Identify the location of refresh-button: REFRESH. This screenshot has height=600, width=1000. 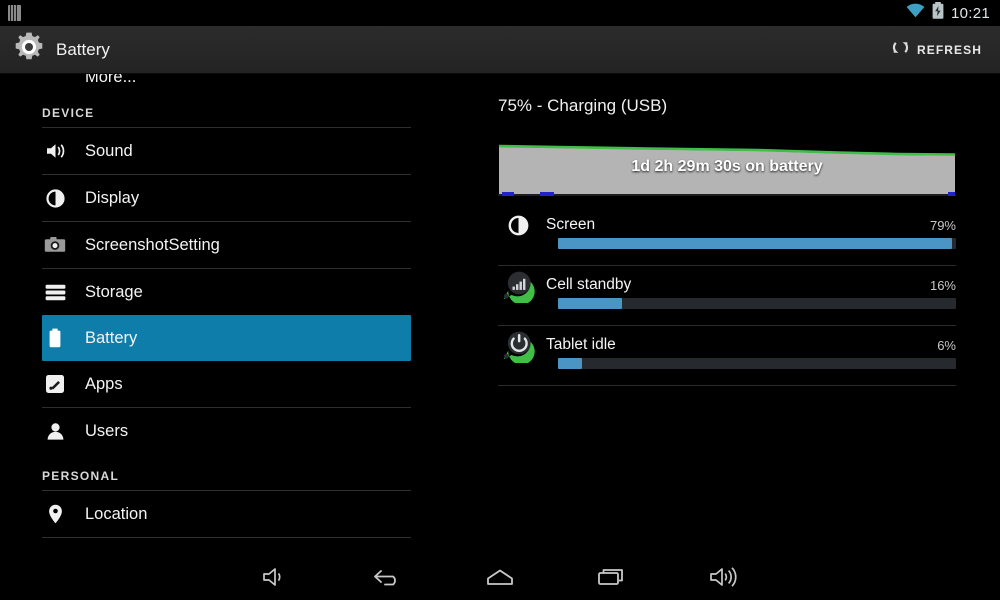
(936, 50).